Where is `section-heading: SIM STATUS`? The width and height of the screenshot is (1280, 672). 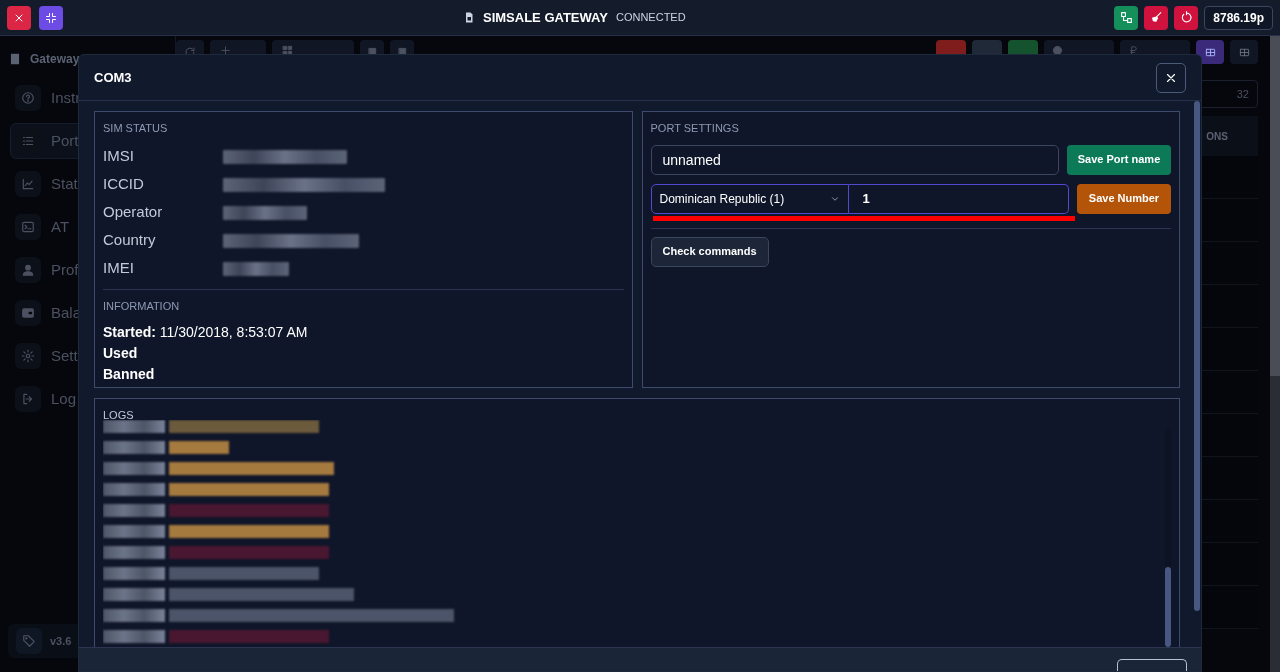 section-heading: SIM STATUS is located at coordinates (136, 128).